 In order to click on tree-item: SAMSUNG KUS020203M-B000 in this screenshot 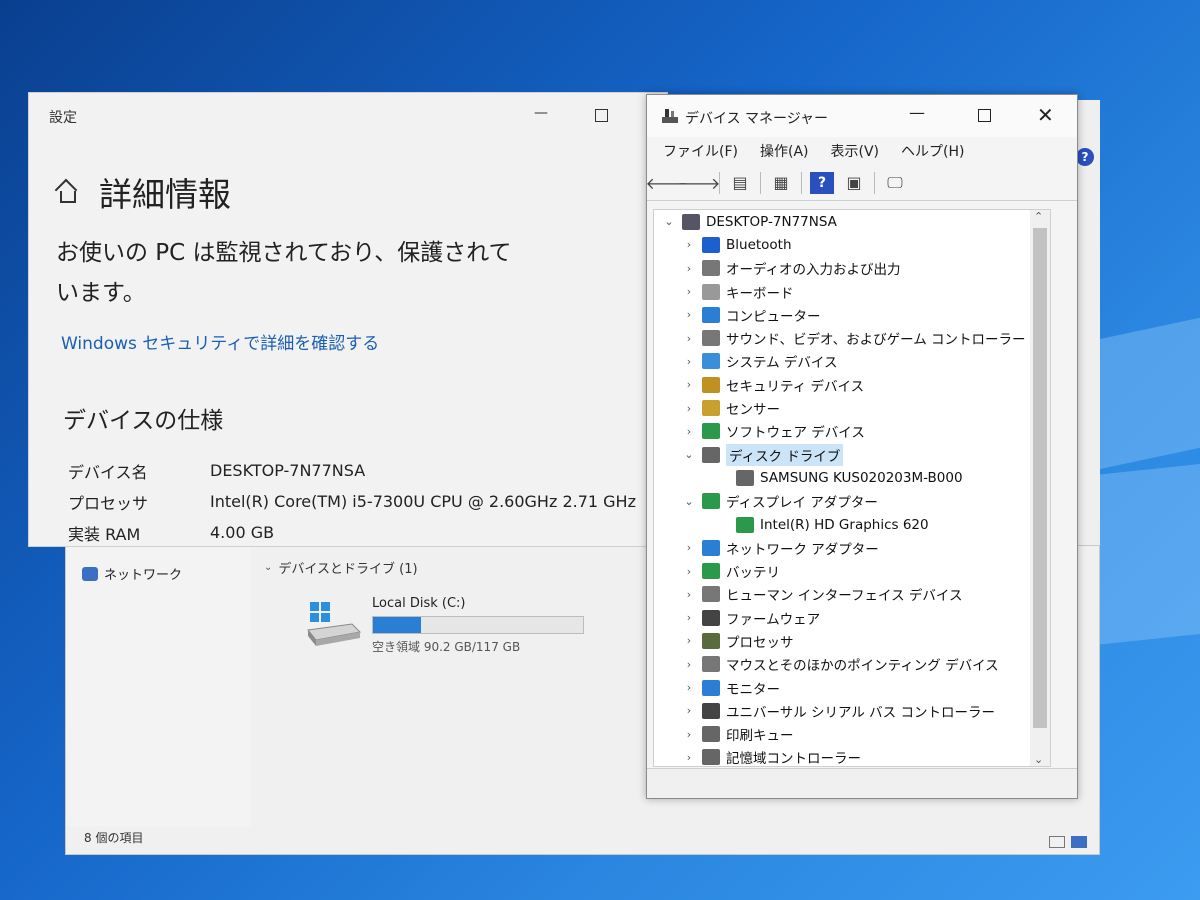, I will do `click(852, 477)`.